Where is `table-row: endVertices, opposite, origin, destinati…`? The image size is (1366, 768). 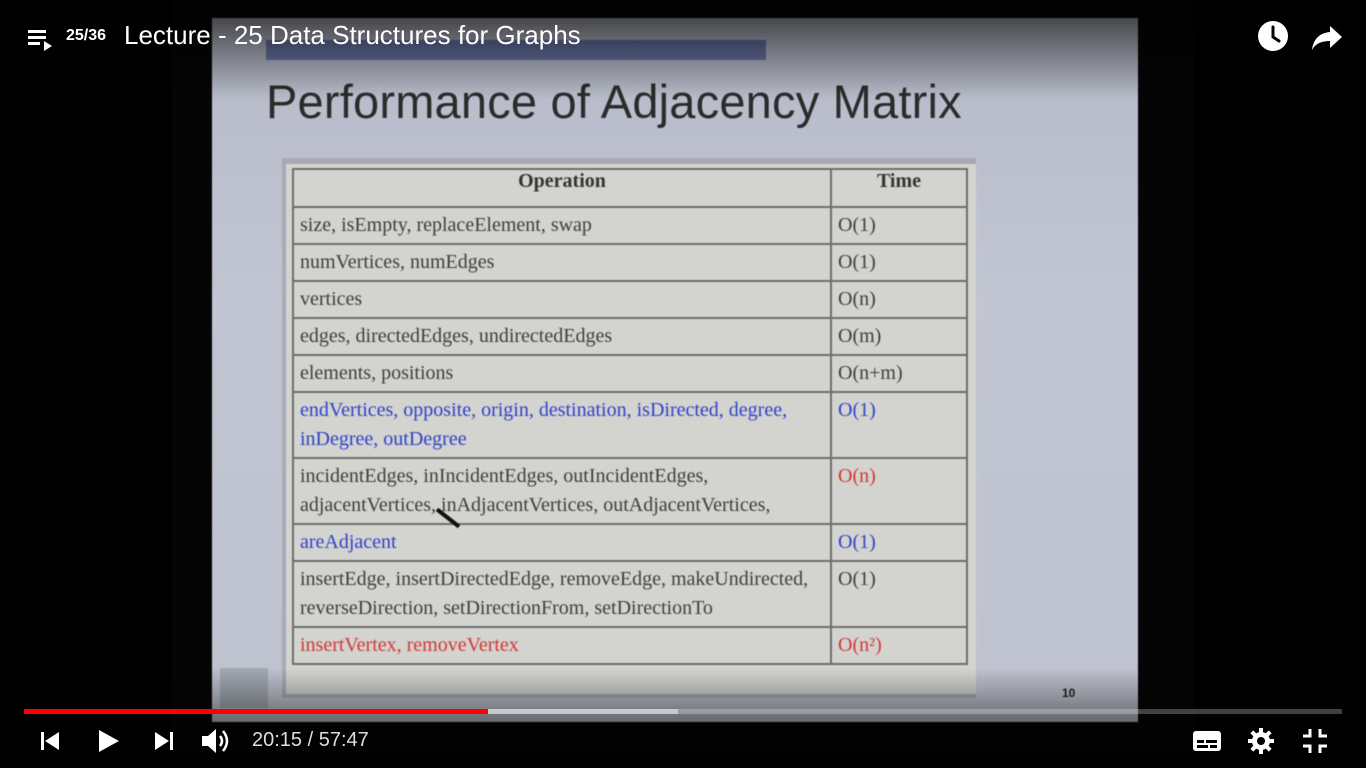 table-row: endVertices, opposite, origin, destinati… is located at coordinates (630, 425).